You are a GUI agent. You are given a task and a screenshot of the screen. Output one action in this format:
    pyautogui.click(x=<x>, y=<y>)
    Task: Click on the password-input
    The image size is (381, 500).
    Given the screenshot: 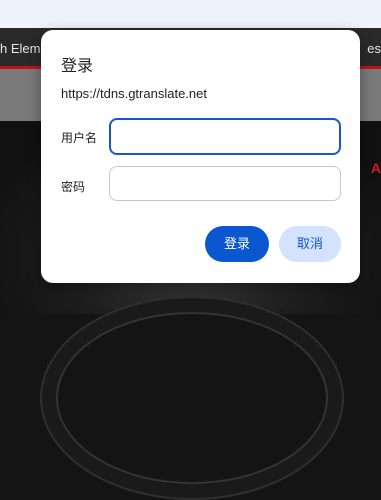 What is the action you would take?
    pyautogui.click(x=225, y=183)
    